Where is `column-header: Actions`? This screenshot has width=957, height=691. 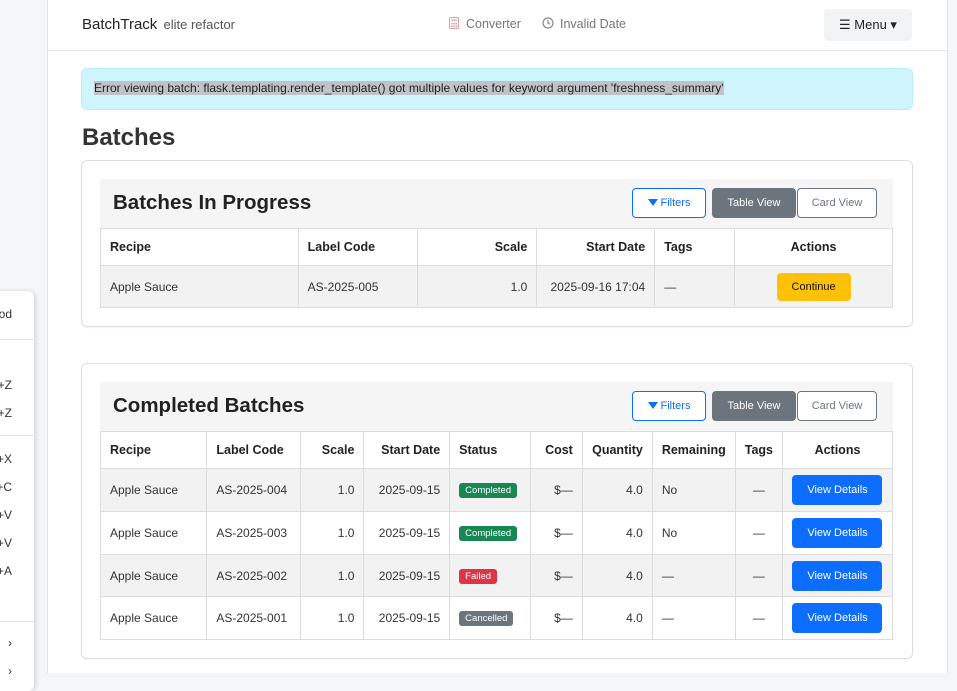 column-header: Actions is located at coordinates (837, 450).